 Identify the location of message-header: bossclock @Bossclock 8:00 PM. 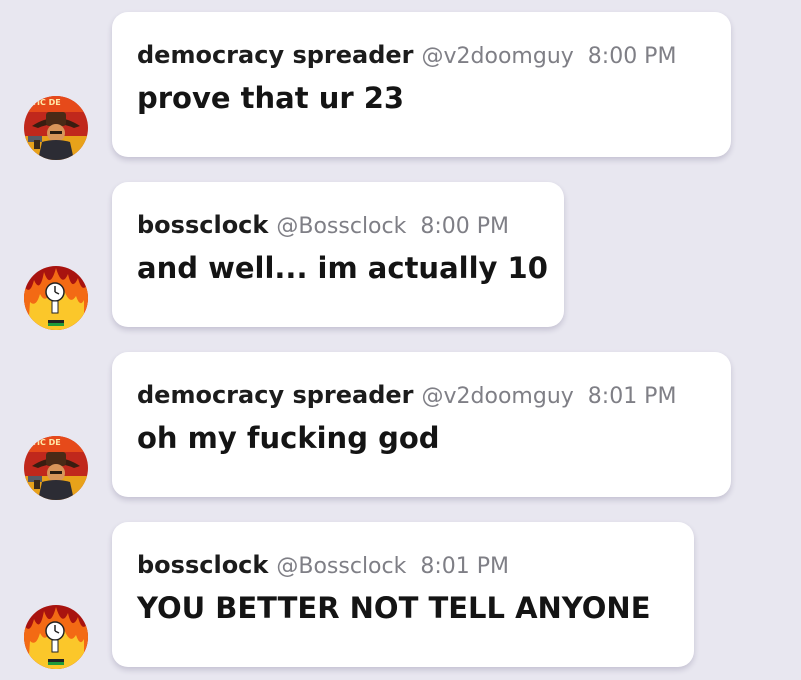
(338, 225).